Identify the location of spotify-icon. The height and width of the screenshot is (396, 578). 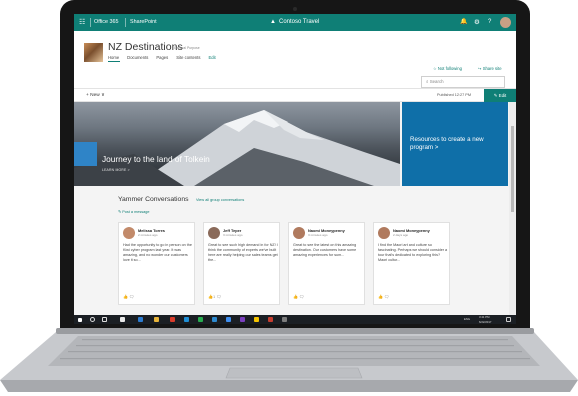
(200, 319).